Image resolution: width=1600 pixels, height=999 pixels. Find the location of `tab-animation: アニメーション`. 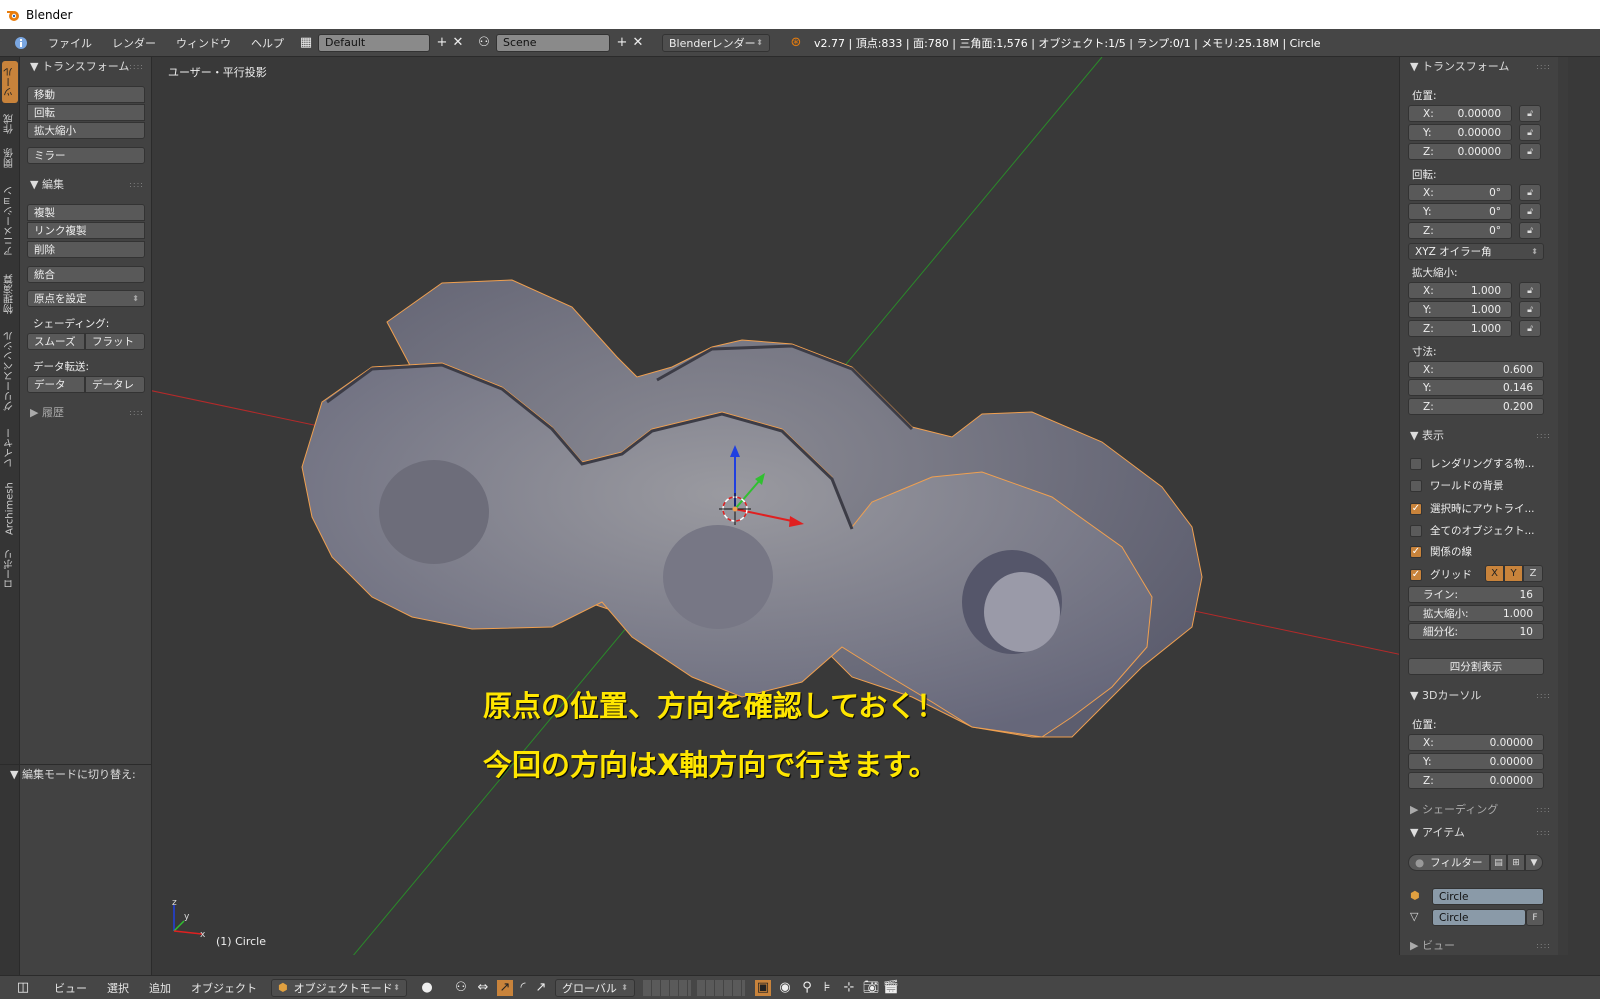

tab-animation: アニメーション is located at coordinates (10, 221).